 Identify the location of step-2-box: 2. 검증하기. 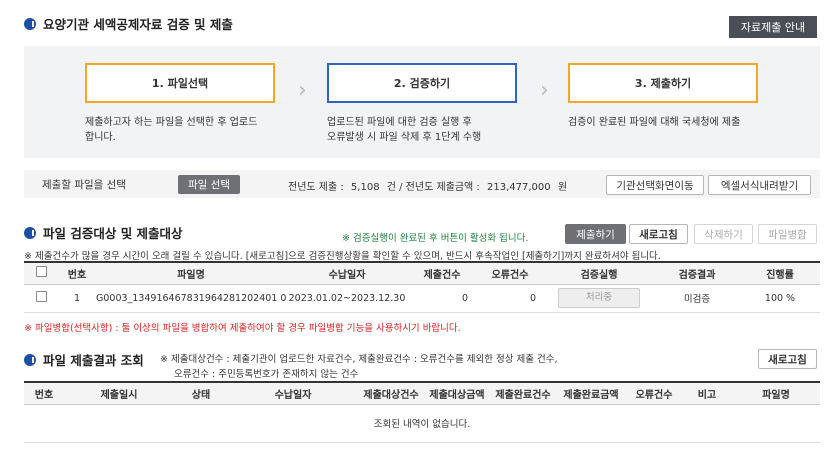
(422, 83).